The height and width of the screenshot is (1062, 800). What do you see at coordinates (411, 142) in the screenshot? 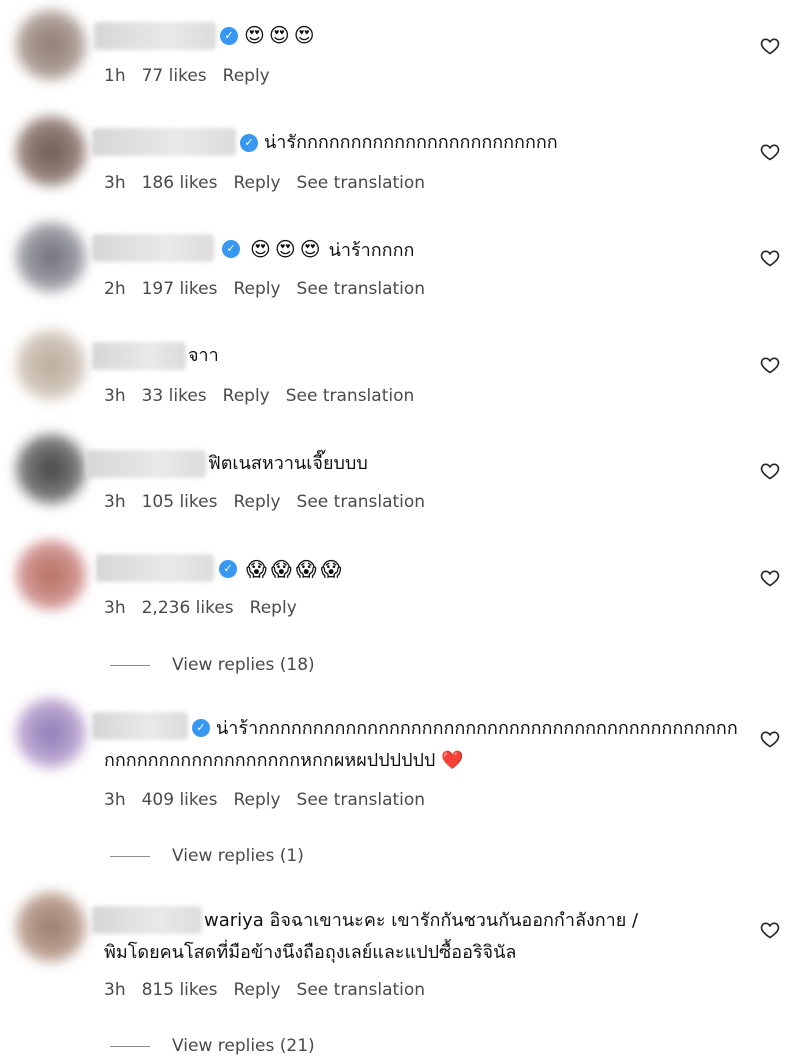
I see `comment-text: น่ารักกกกกกกกกกกกกกกกกกกกกกกก` at bounding box center [411, 142].